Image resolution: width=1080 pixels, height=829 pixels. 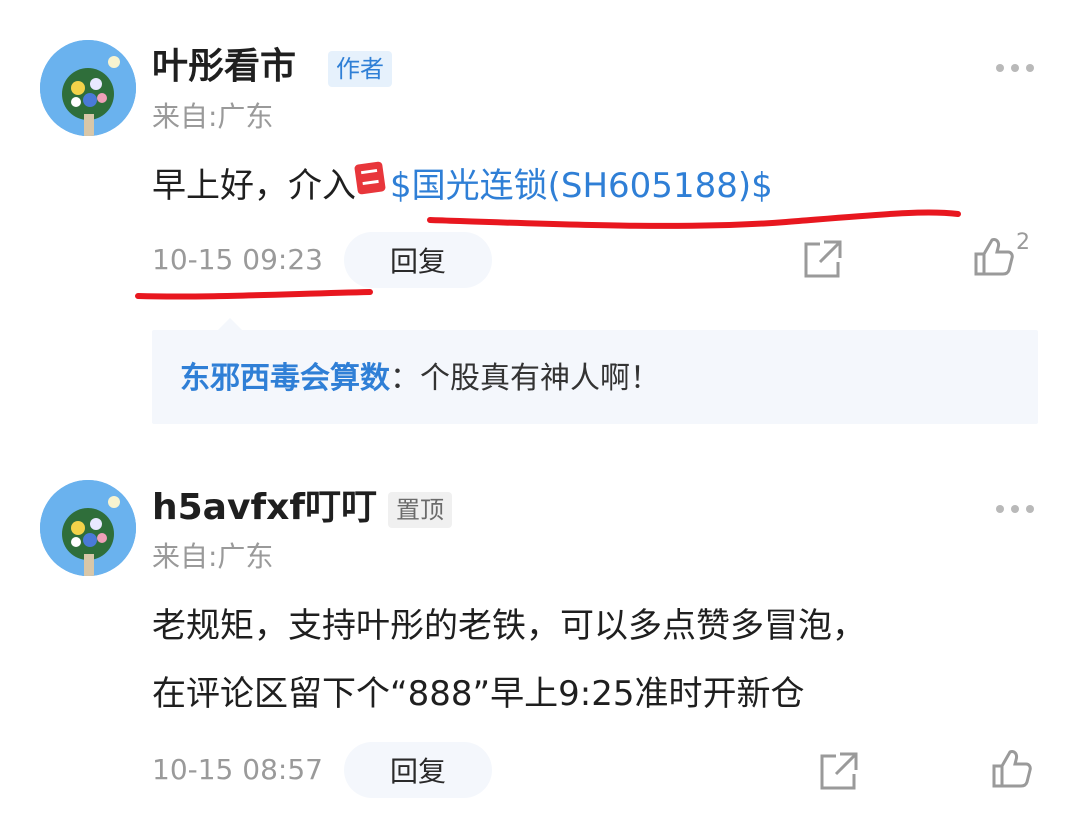 What do you see at coordinates (525, 378) in the screenshot?
I see `reply-body: ：个股真有神人啊！` at bounding box center [525, 378].